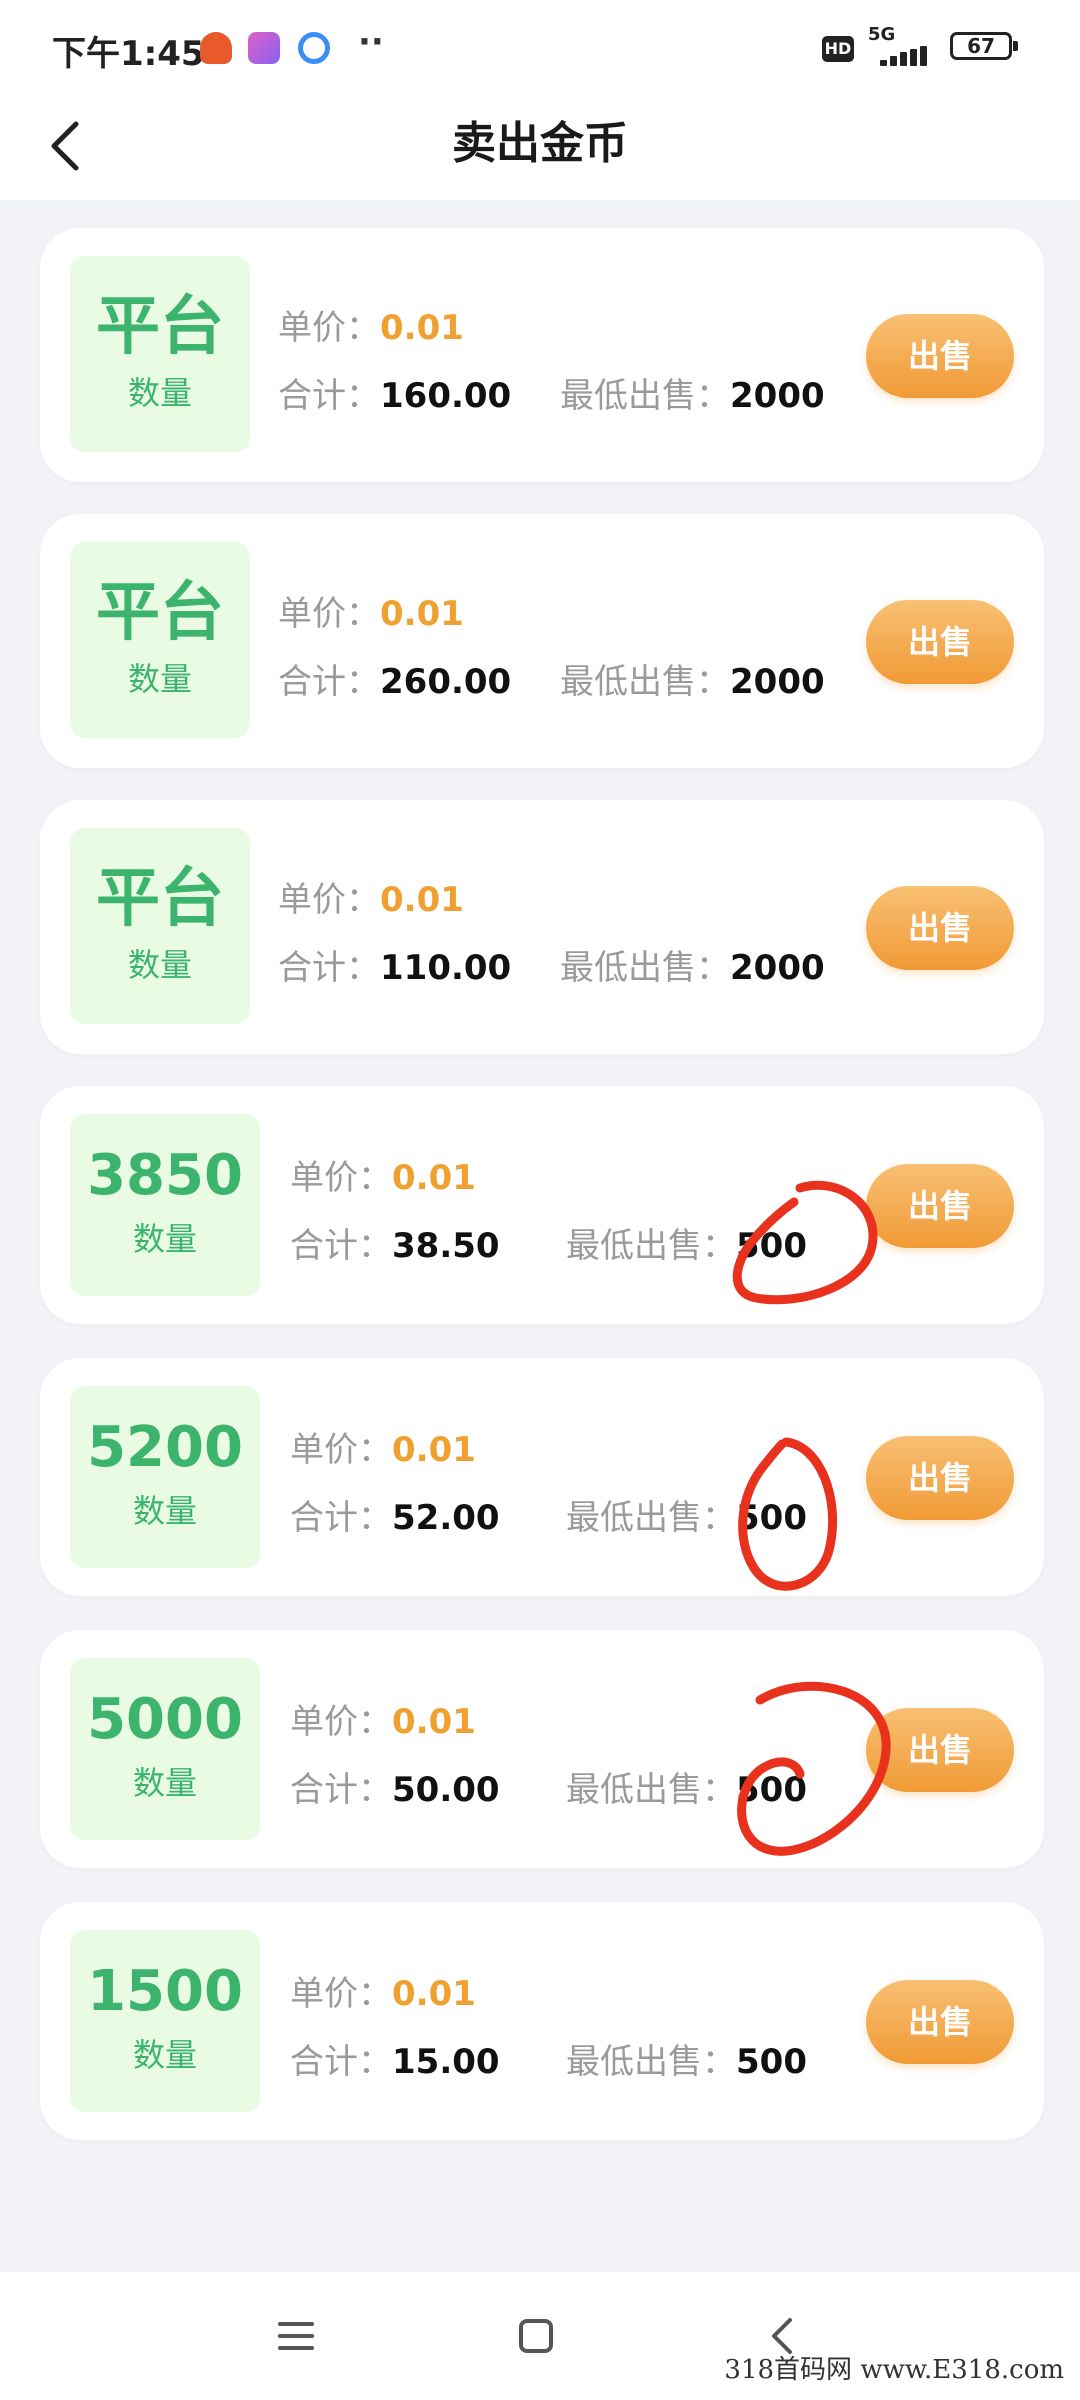  Describe the element at coordinates (882, 34) in the screenshot. I see `network-type: 5G` at that location.